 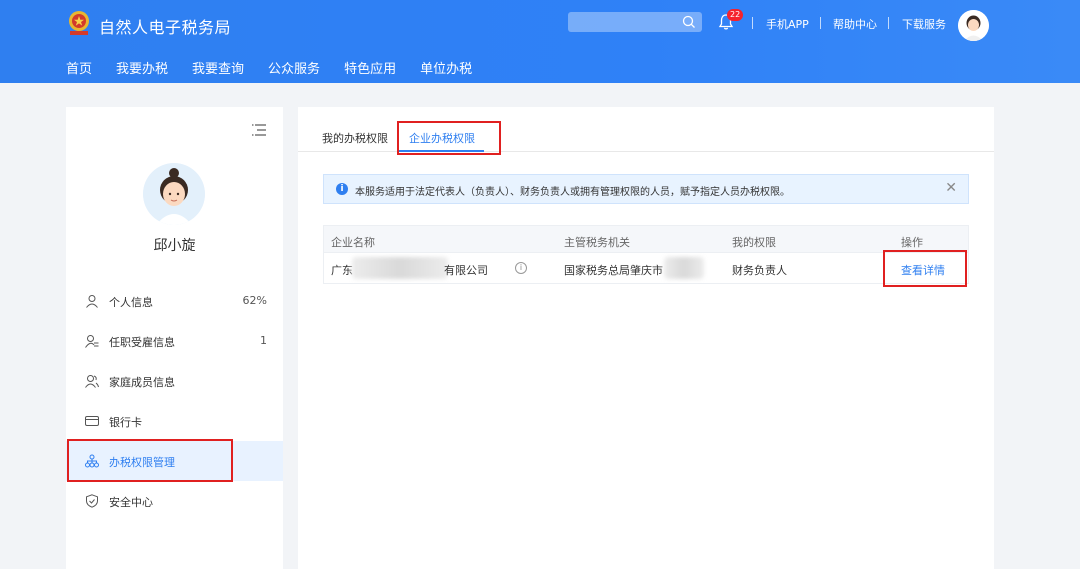 I want to click on main-nav: 首页 我要办税 我要查询 公众服务 特色应用 单位办税, so click(x=281, y=67).